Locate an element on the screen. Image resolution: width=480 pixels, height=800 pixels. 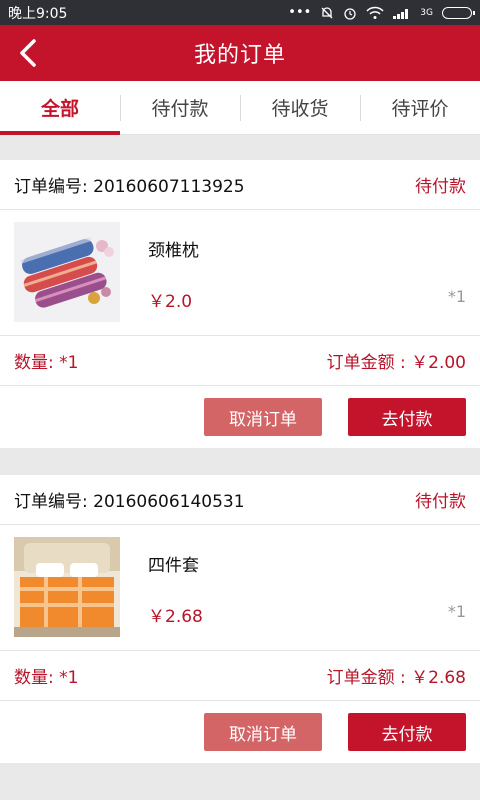
tab-pending-payment: 待付款 is located at coordinates (180, 107).